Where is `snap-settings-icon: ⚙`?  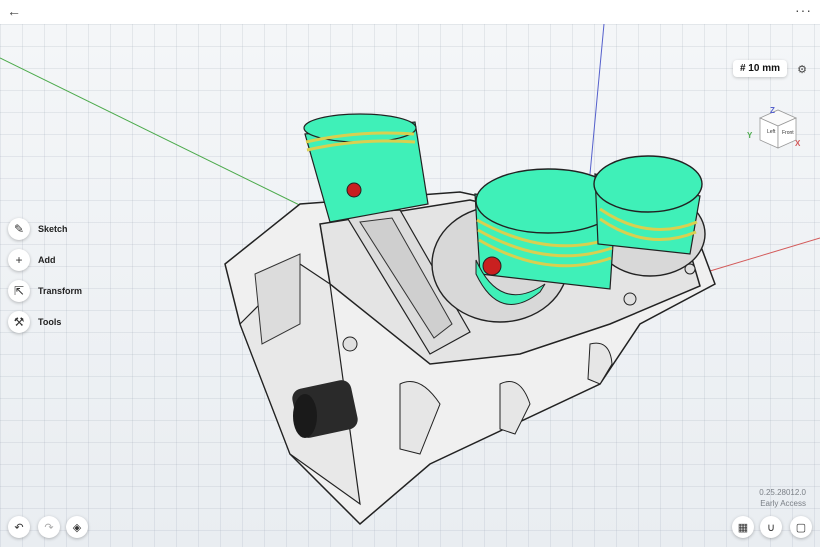
snap-settings-icon: ⚙ is located at coordinates (802, 69).